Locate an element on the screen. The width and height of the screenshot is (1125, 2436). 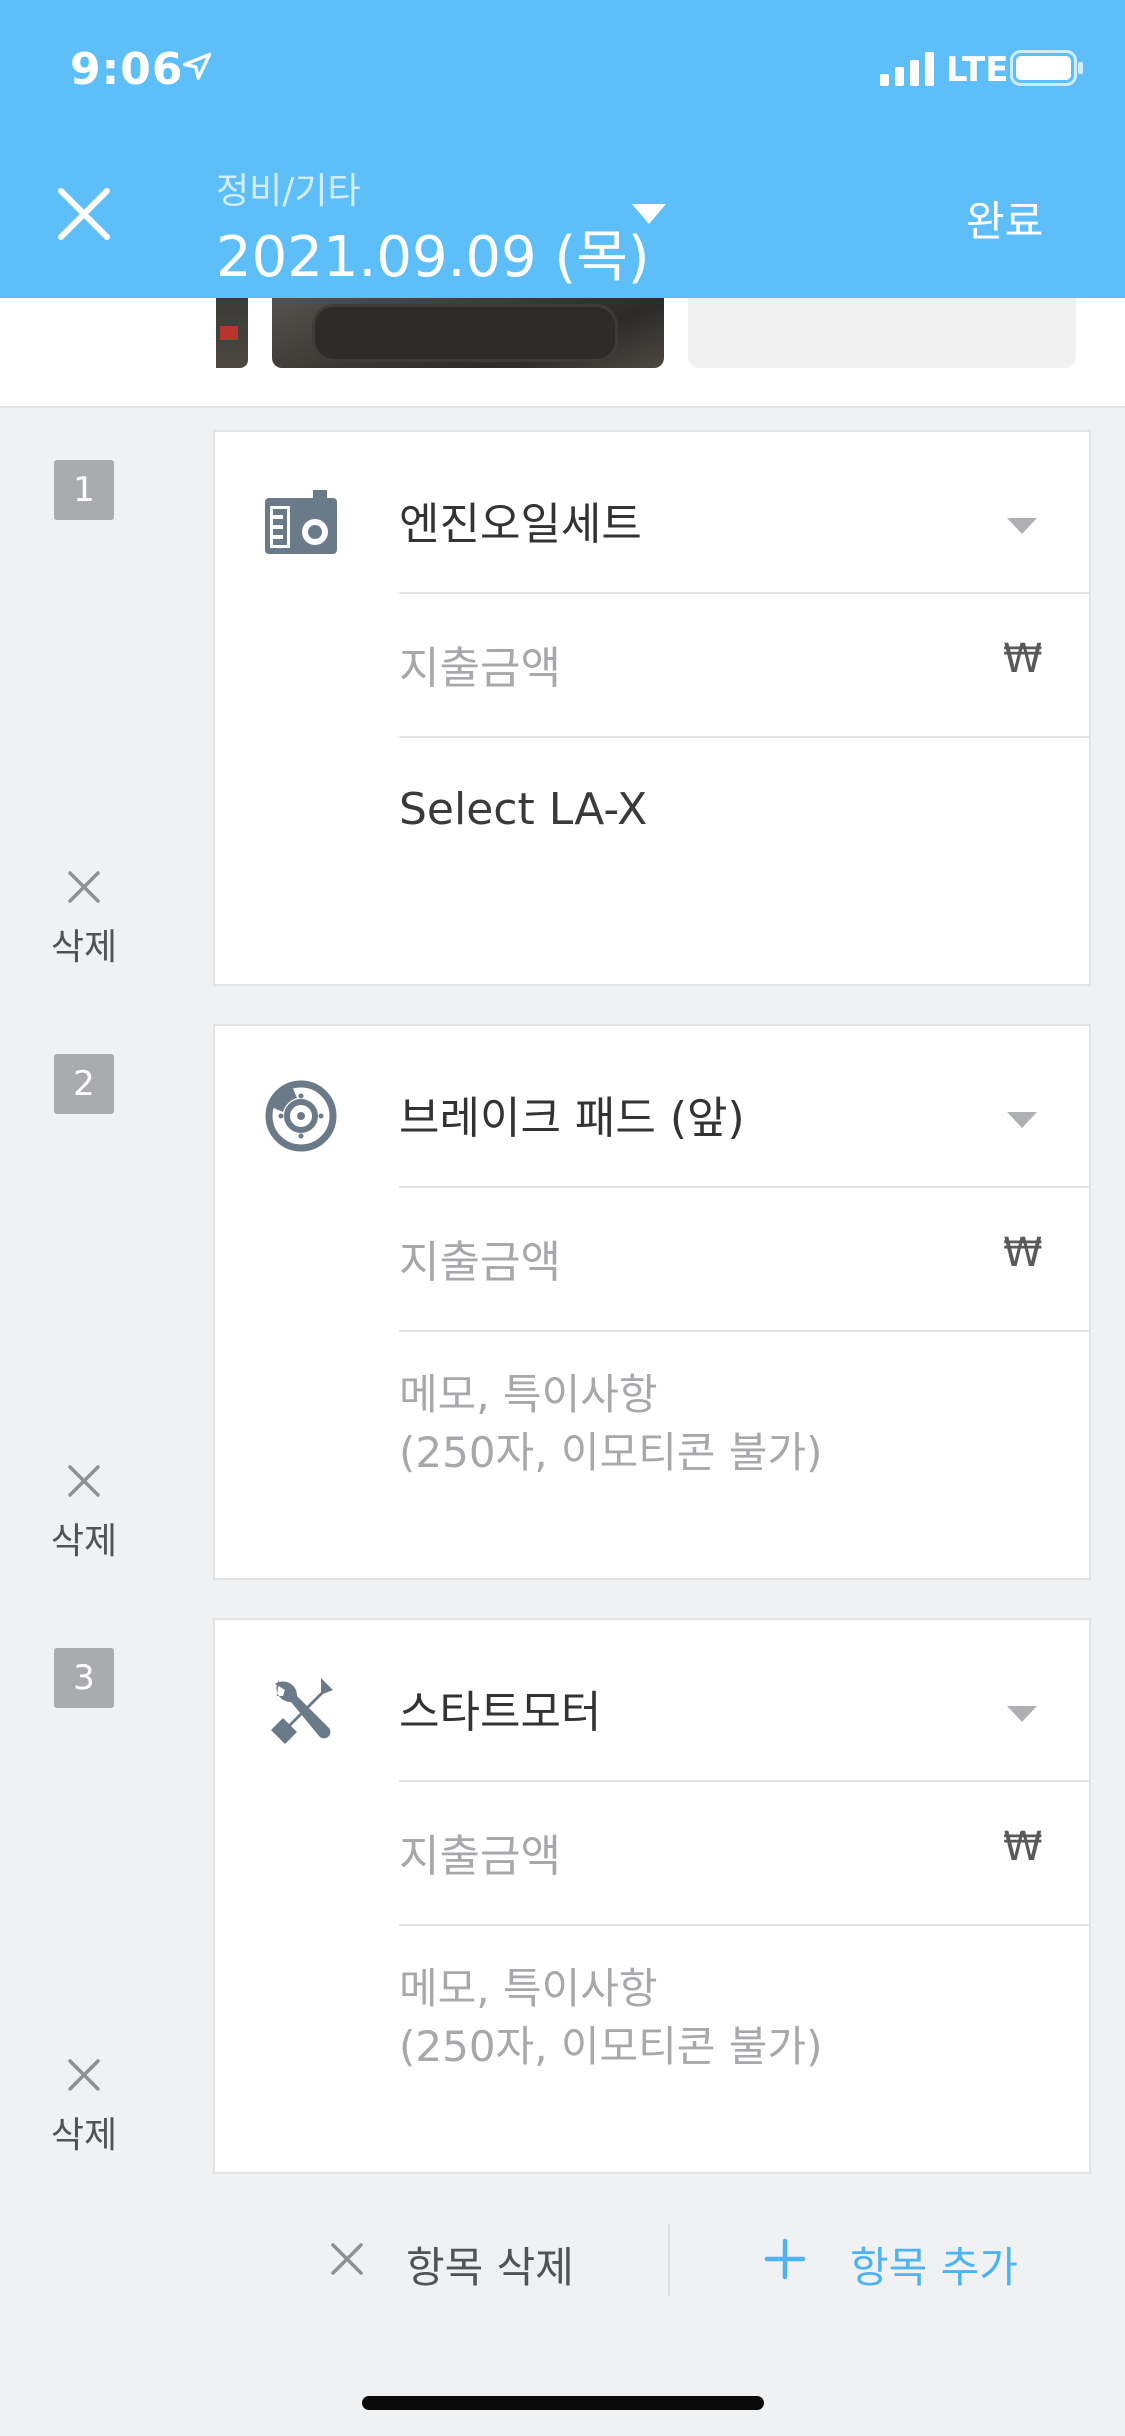
photo-thumbnail is located at coordinates (232, 333).